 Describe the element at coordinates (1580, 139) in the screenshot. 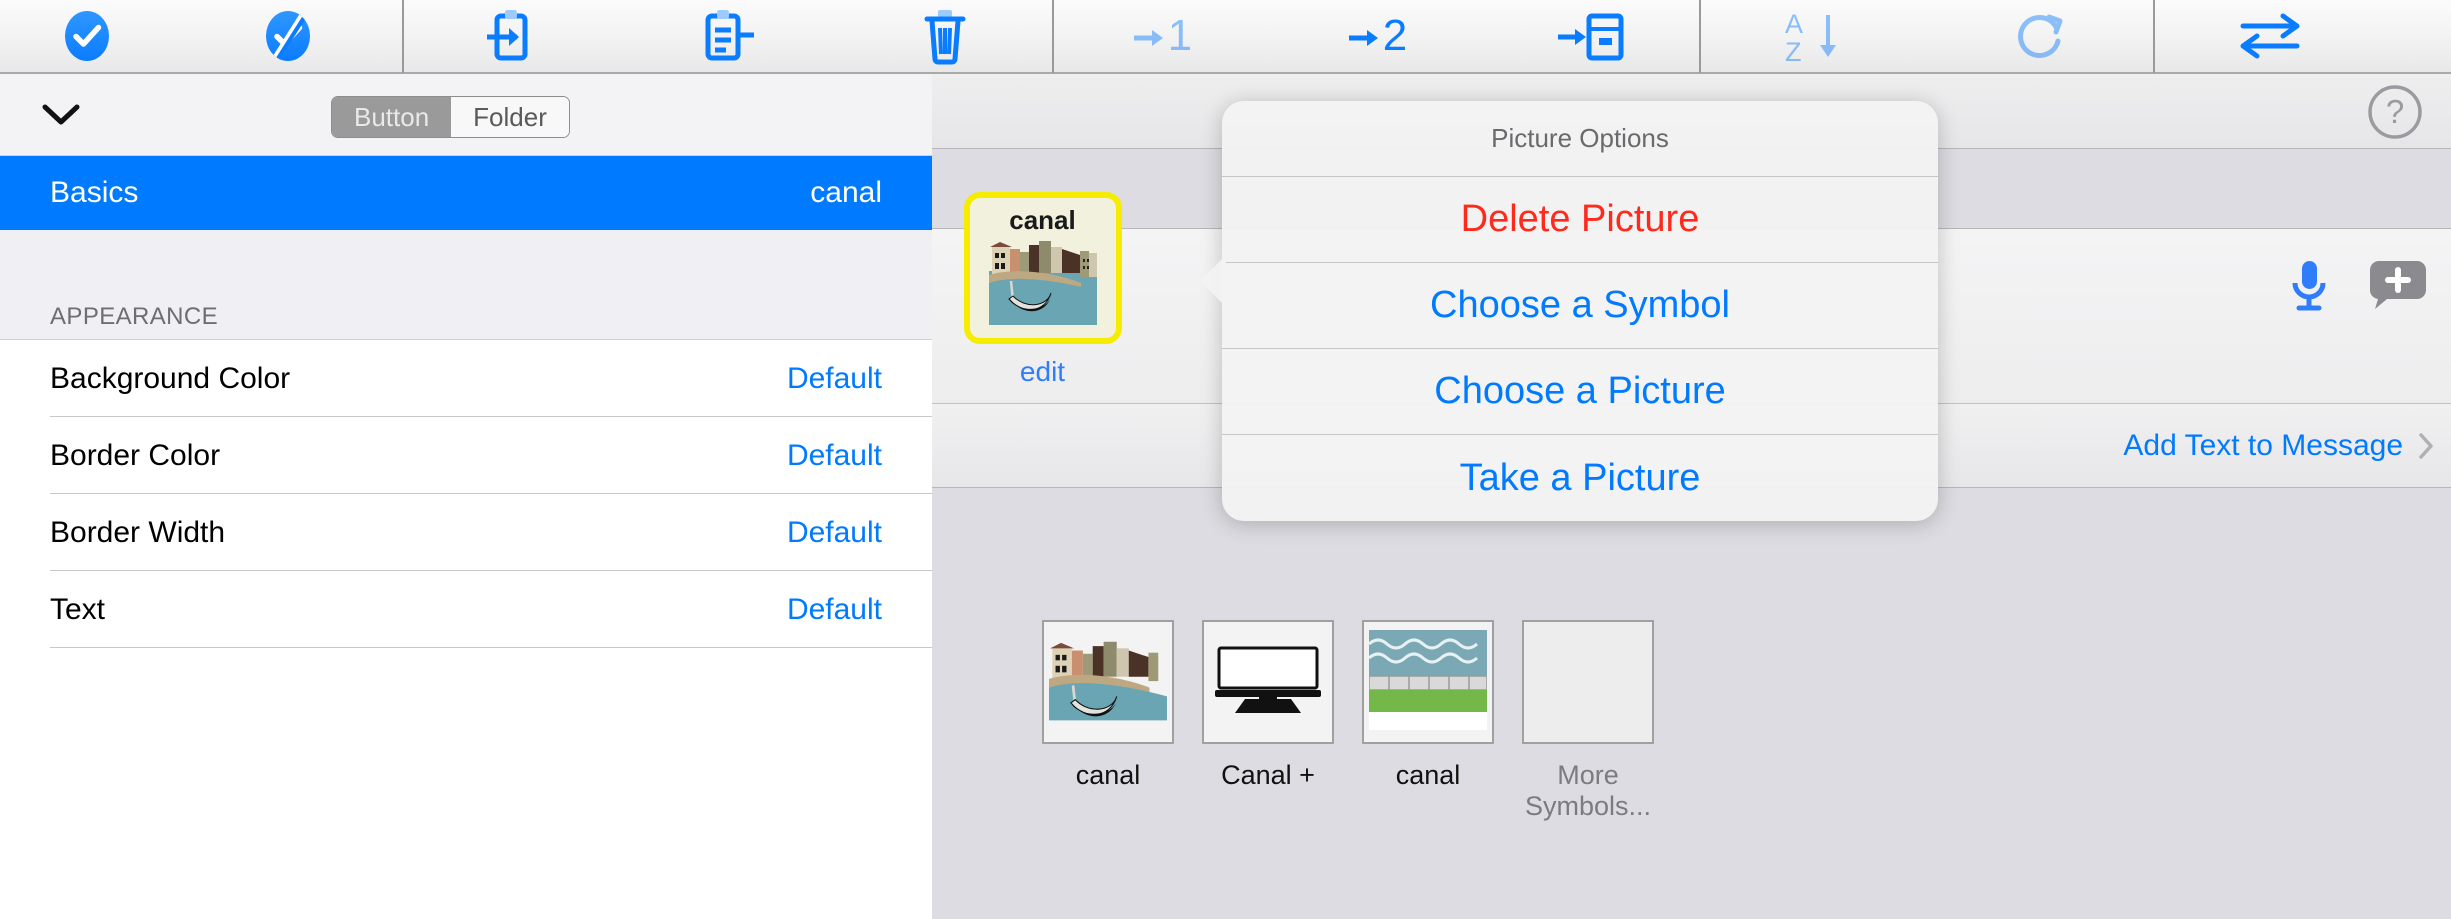

I see `popover-title: Picture Options` at that location.